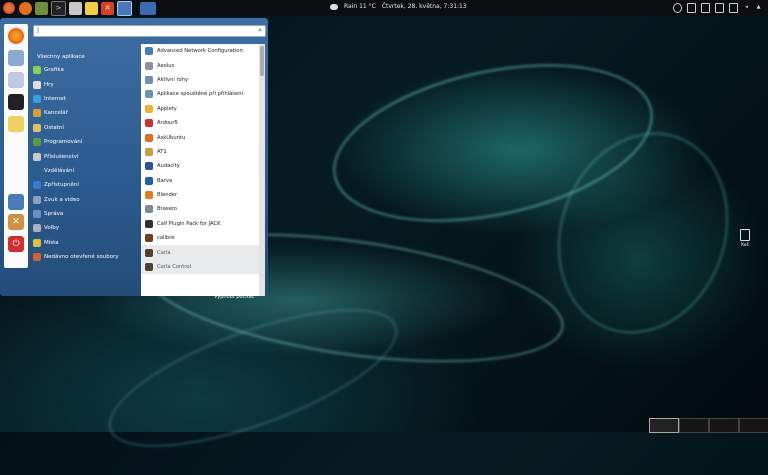 Image resolution: width=768 pixels, height=475 pixels. I want to click on app-label: Barva, so click(165, 180).